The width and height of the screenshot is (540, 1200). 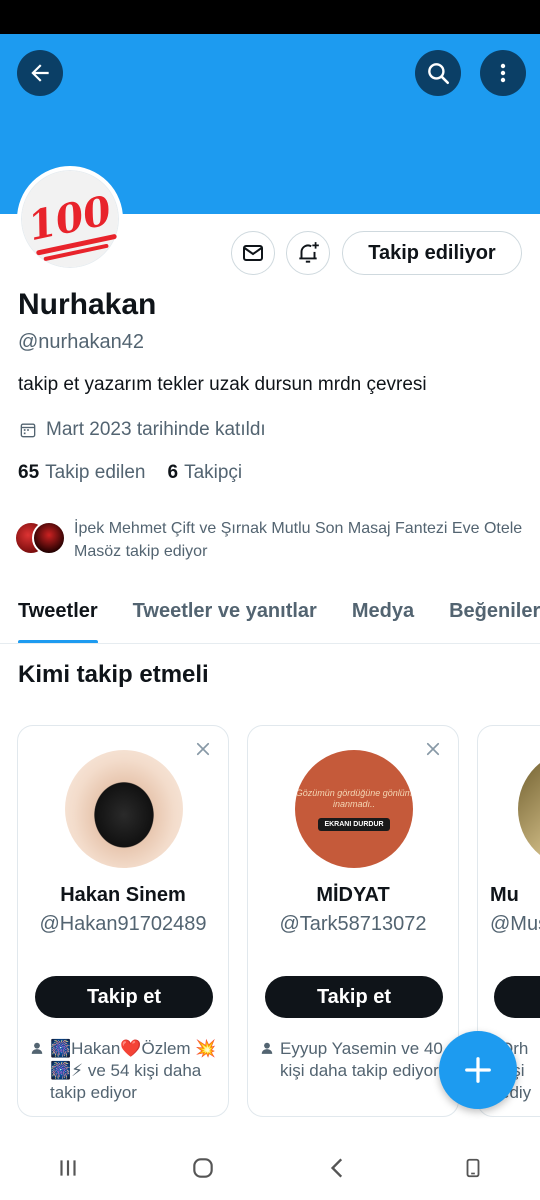 I want to click on recent-apps-icon, so click(x=67, y=1167).